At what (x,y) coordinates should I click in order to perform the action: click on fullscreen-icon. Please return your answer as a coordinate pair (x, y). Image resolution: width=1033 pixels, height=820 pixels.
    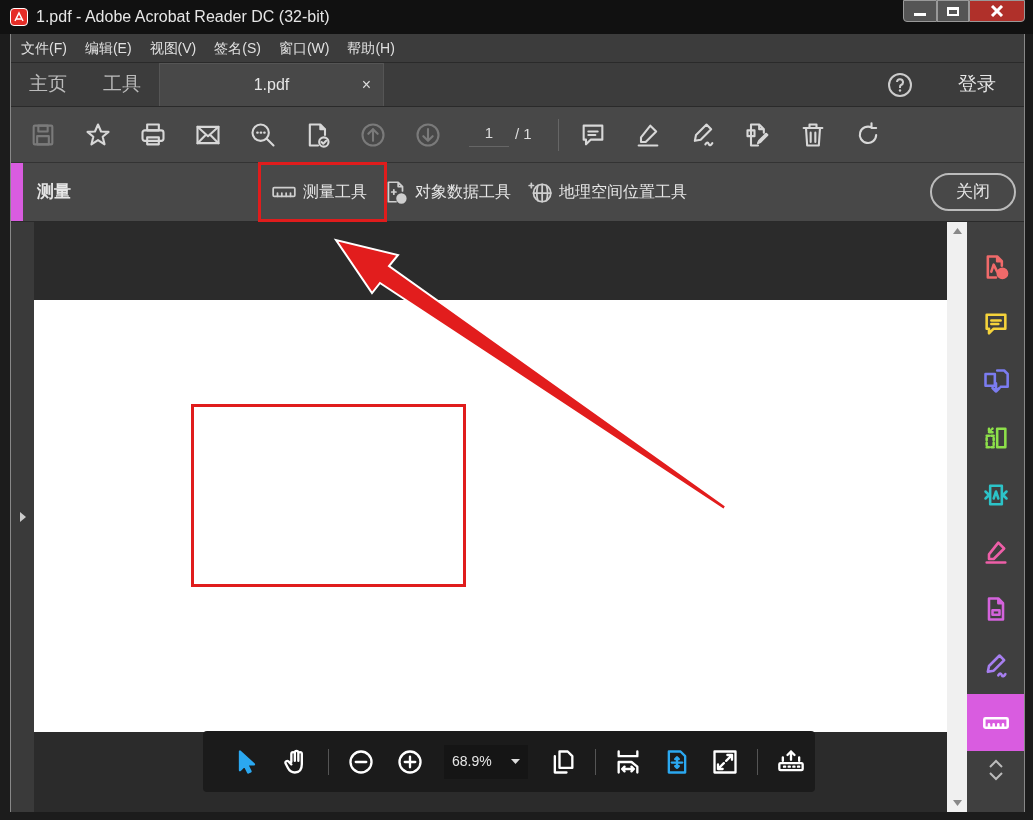
    Looking at the image, I should click on (725, 761).